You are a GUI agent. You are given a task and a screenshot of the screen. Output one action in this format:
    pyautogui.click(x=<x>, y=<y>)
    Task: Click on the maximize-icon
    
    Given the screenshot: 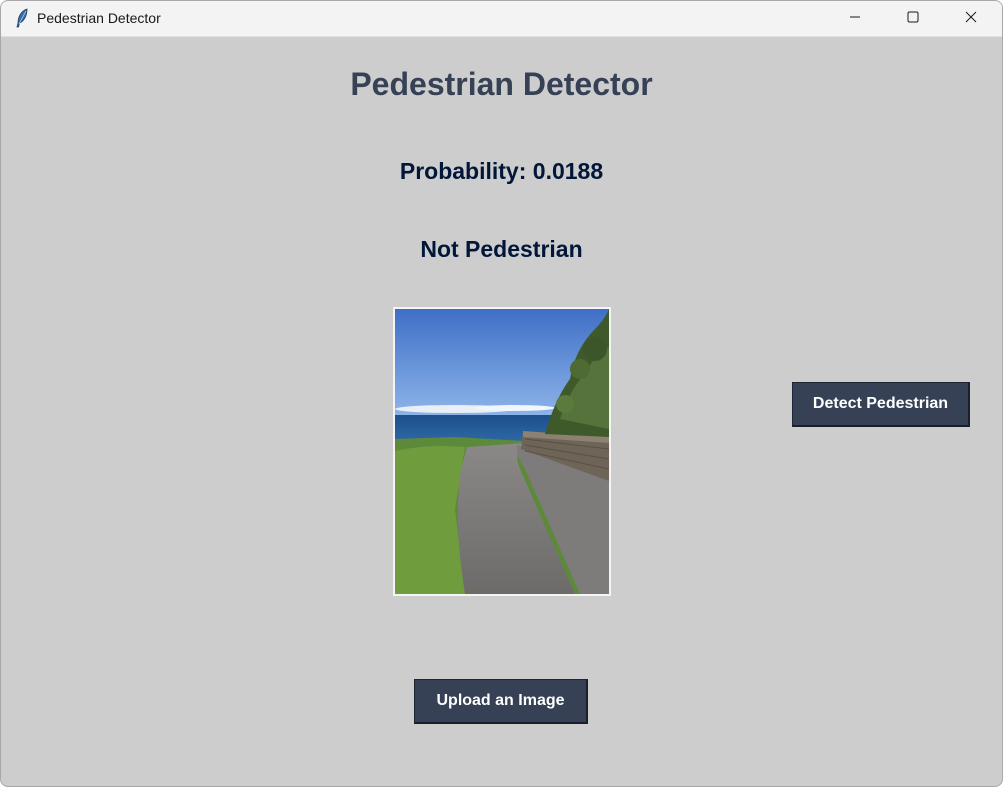 What is the action you would take?
    pyautogui.click(x=913, y=19)
    